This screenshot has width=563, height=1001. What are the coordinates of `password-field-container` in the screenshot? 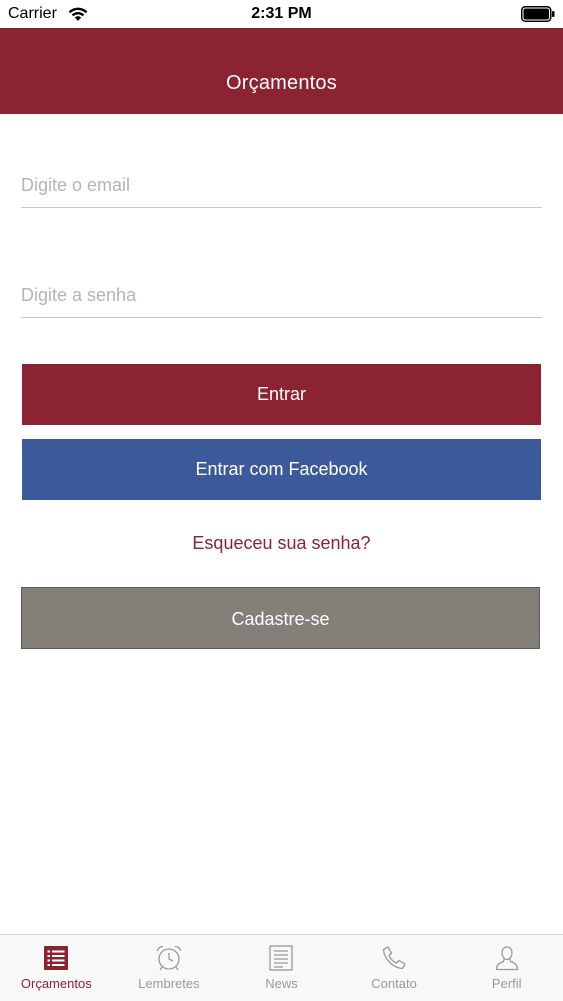 It's located at (281, 295).